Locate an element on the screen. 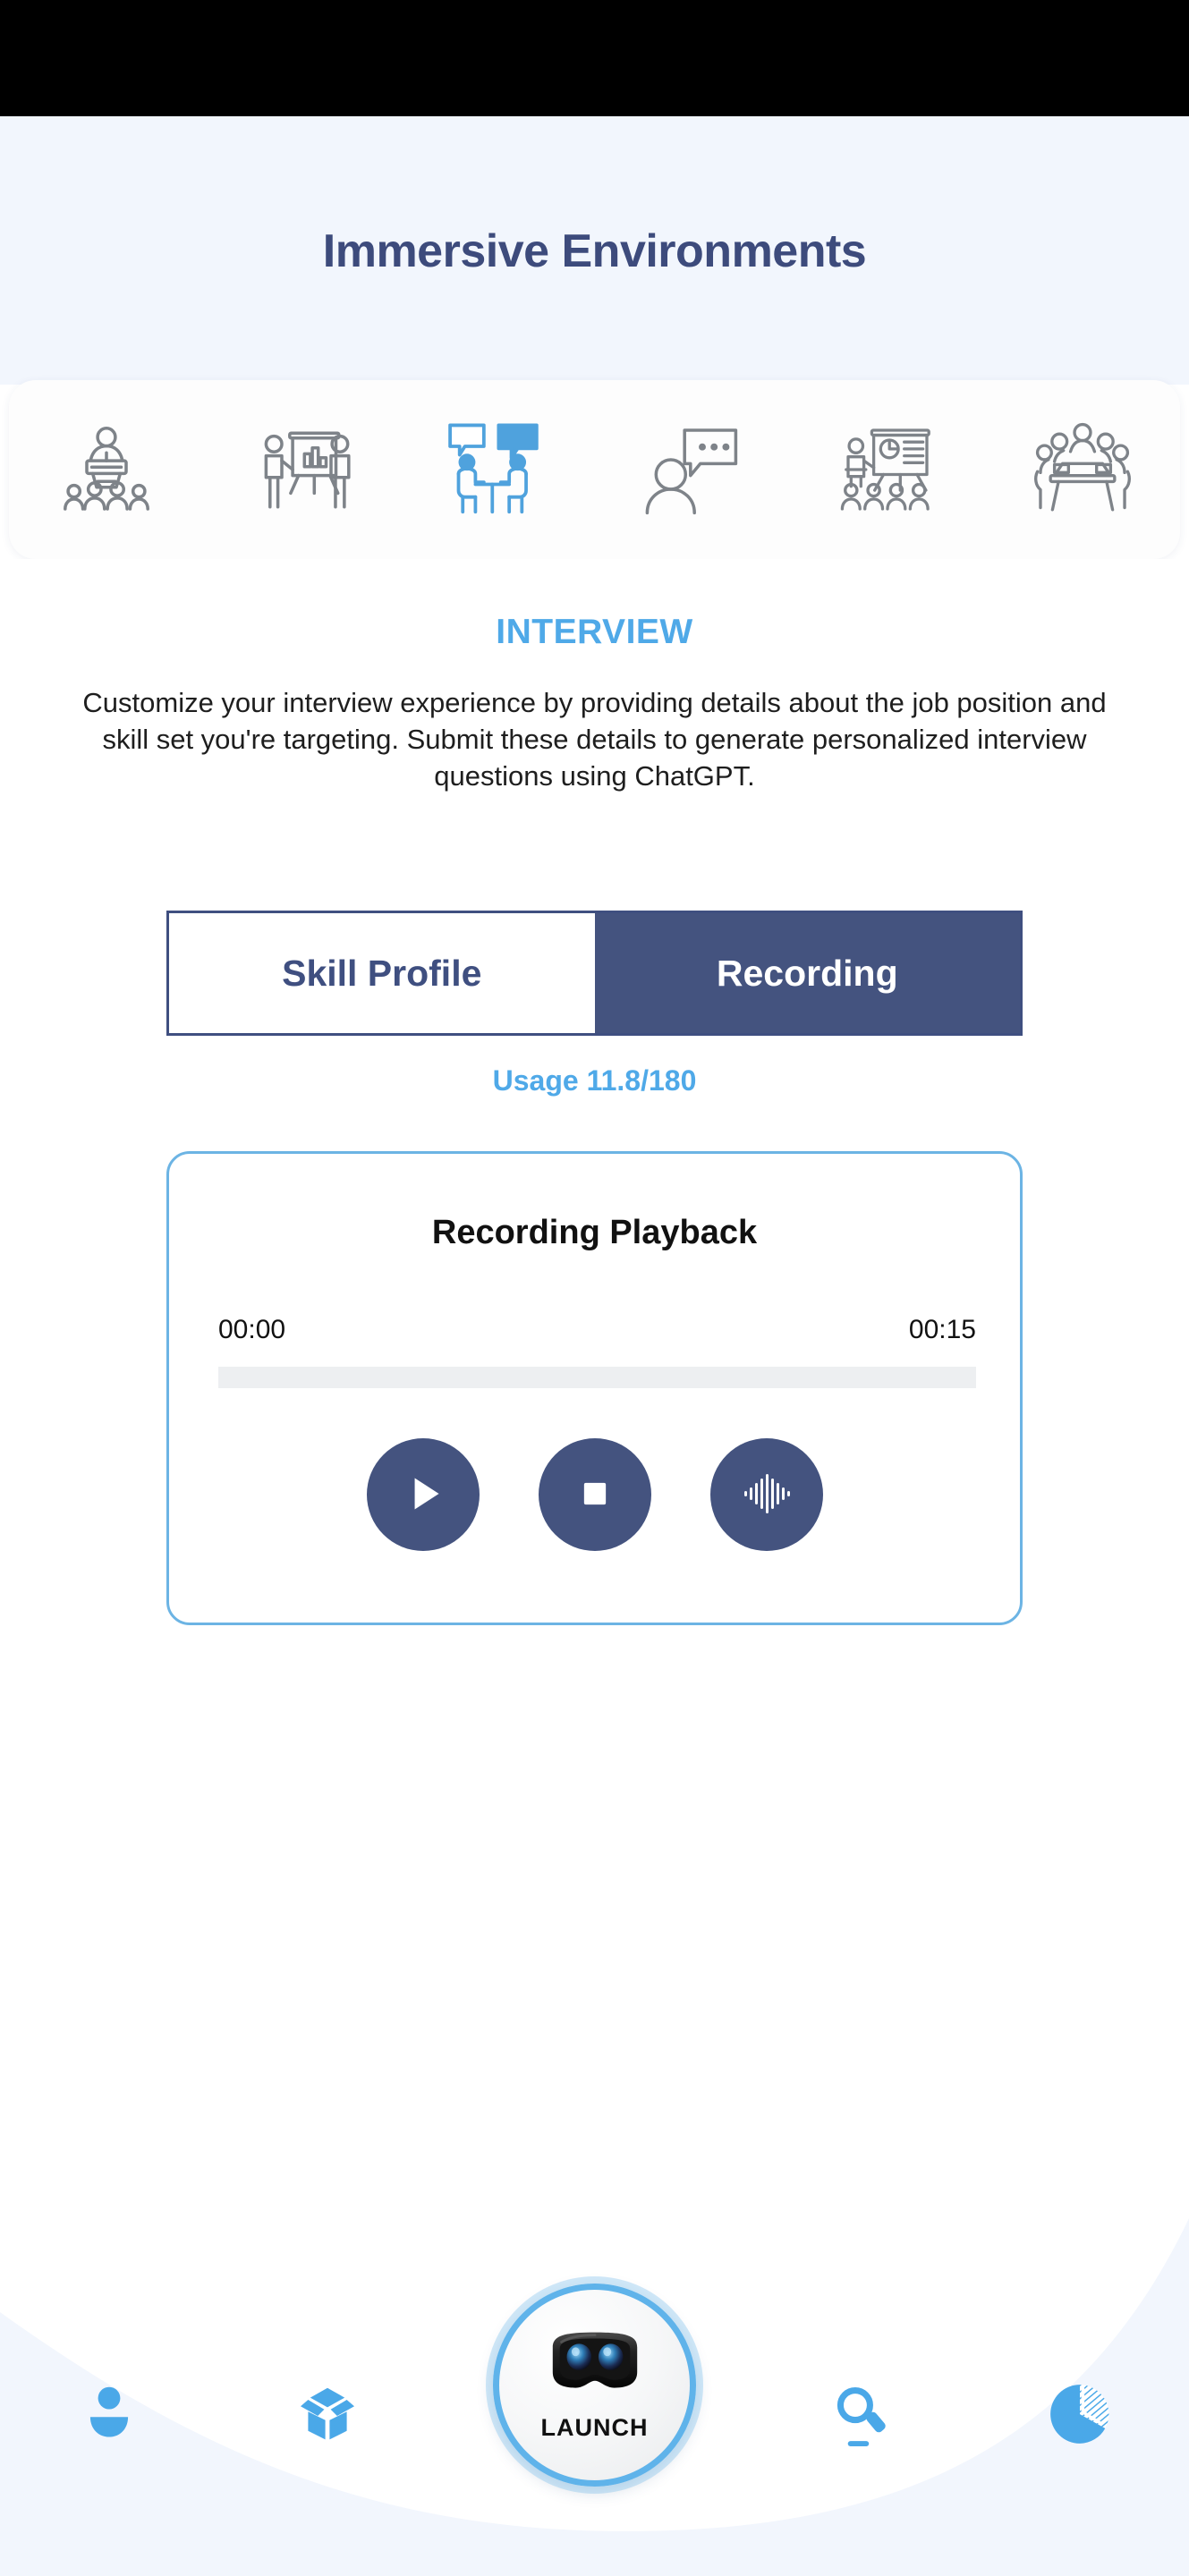 Image resolution: width=1189 pixels, height=2576 pixels. environment-item-public-speaking is located at coordinates (106, 469).